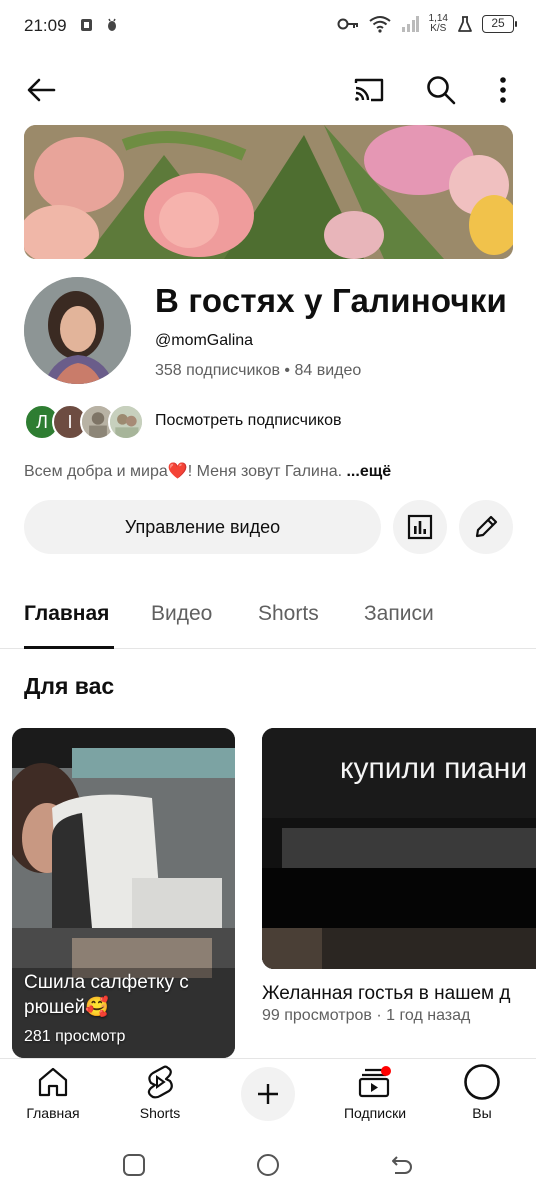  Describe the element at coordinates (465, 24) in the screenshot. I see `flask-icon` at that location.